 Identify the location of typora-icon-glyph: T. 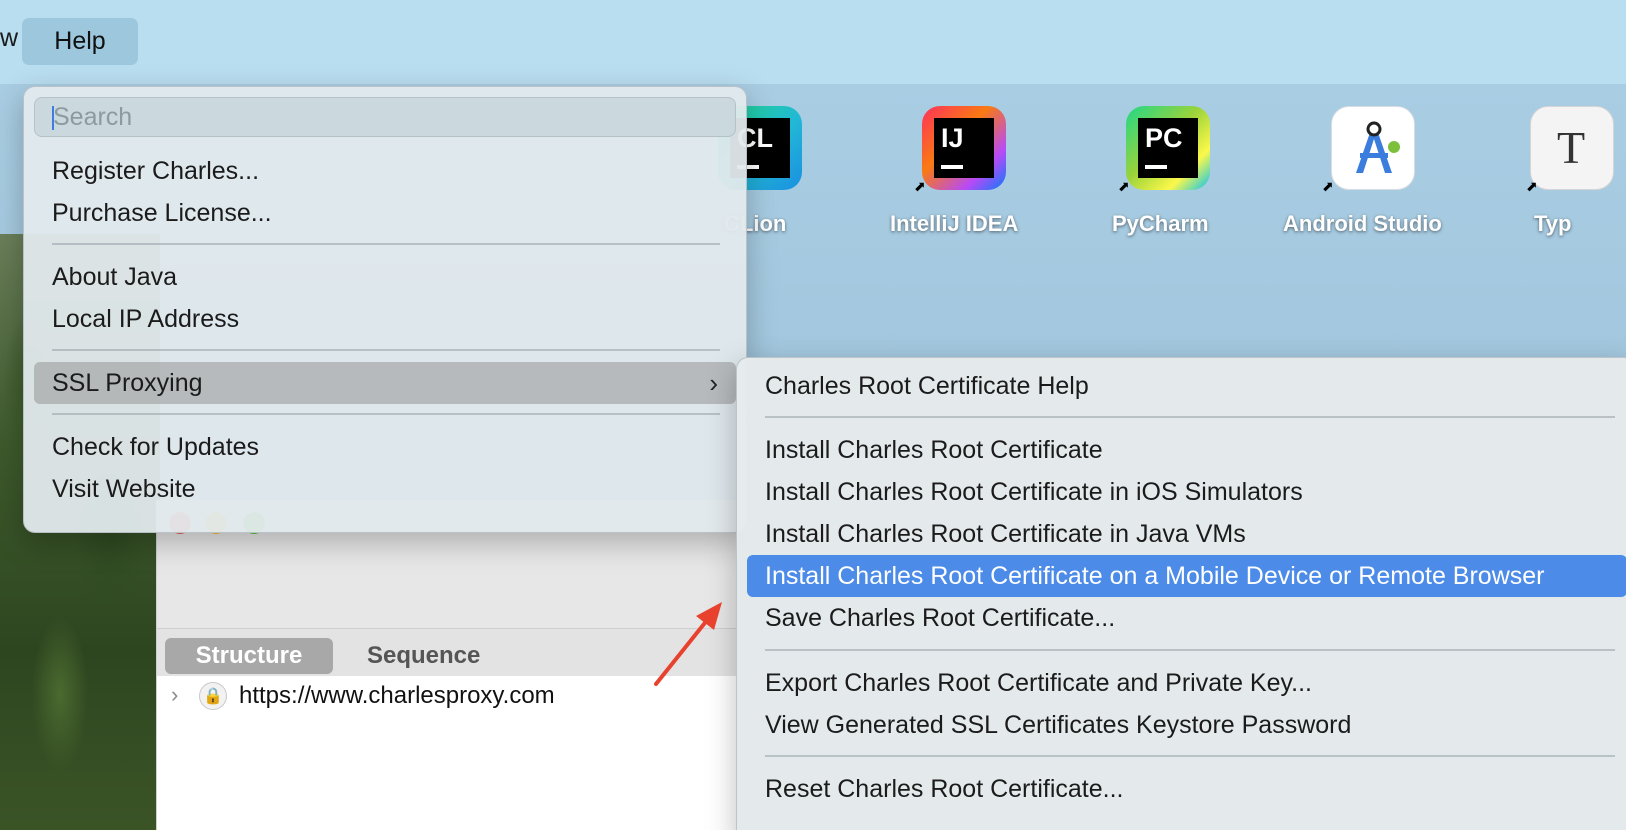
(1571, 147).